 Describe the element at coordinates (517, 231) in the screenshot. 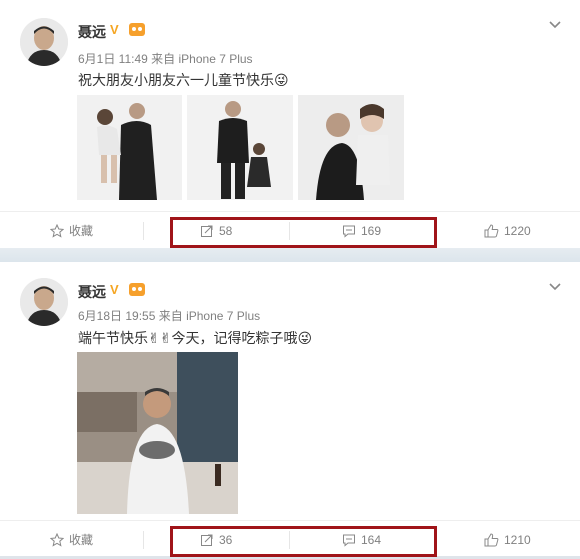

I see `like-count: 1220` at that location.